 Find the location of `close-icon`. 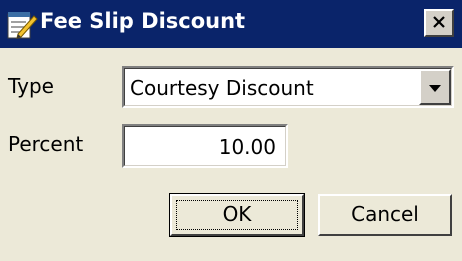

close-icon is located at coordinates (439, 23).